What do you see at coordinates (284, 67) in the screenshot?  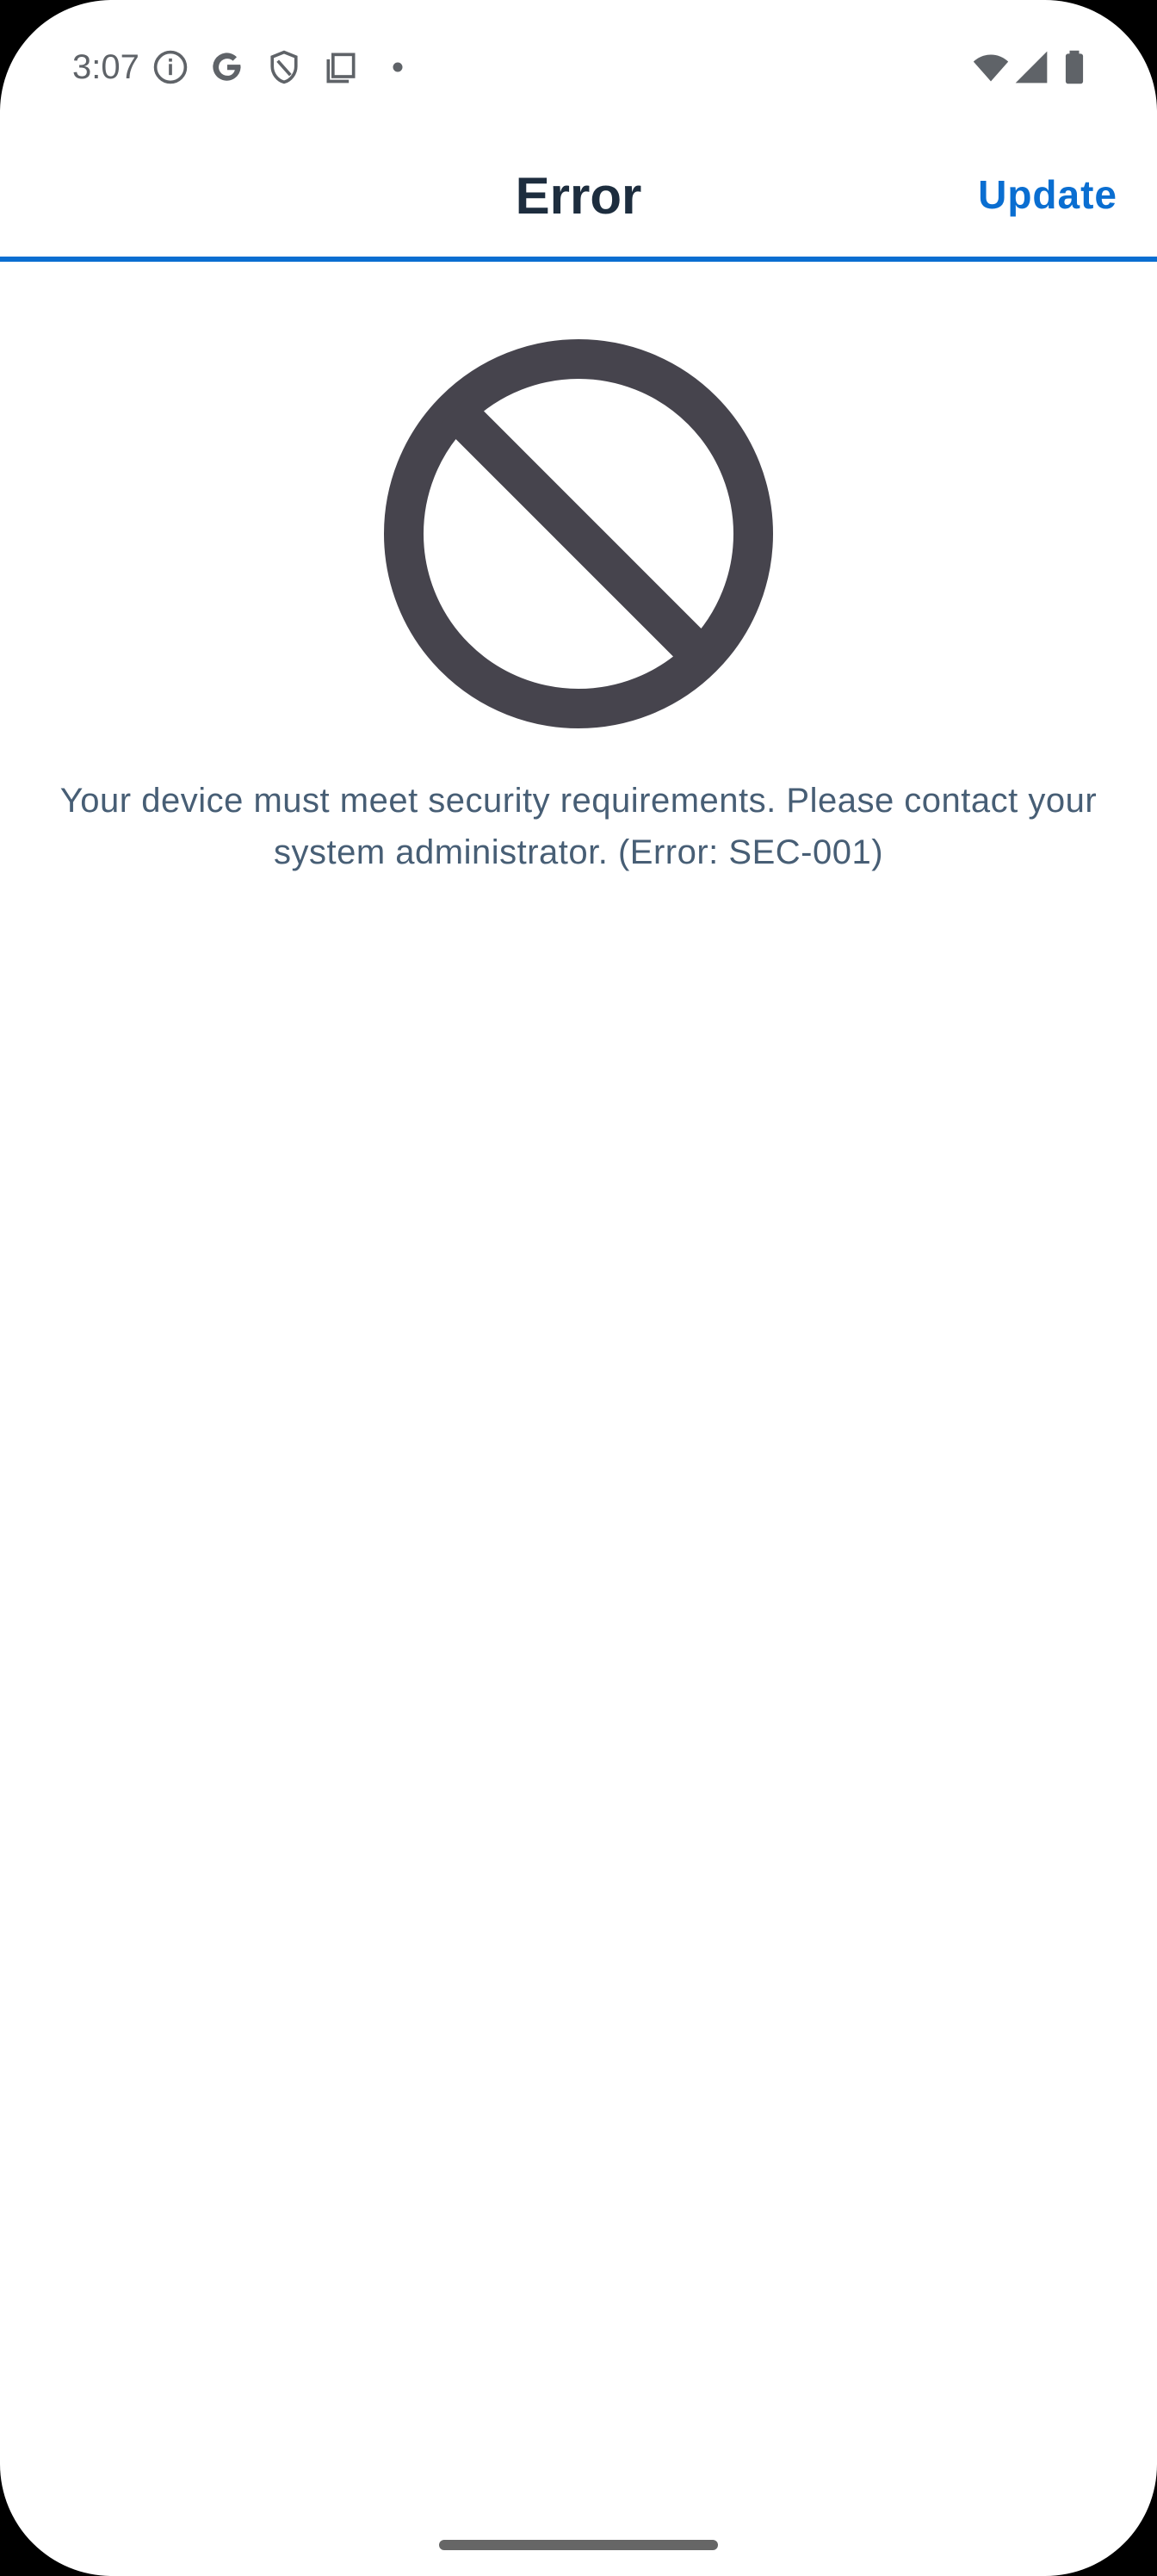 I see `shield-icon` at bounding box center [284, 67].